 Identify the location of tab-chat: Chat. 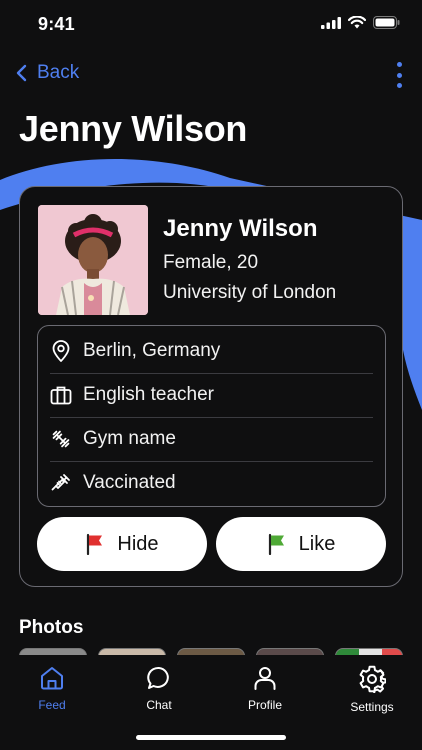
(159, 688).